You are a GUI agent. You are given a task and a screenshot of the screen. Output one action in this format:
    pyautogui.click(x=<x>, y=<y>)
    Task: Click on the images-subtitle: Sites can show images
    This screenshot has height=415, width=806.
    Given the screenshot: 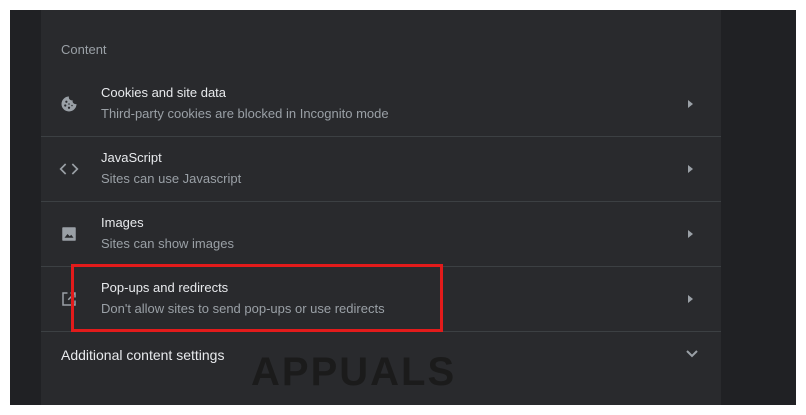 What is the action you would take?
    pyautogui.click(x=167, y=243)
    